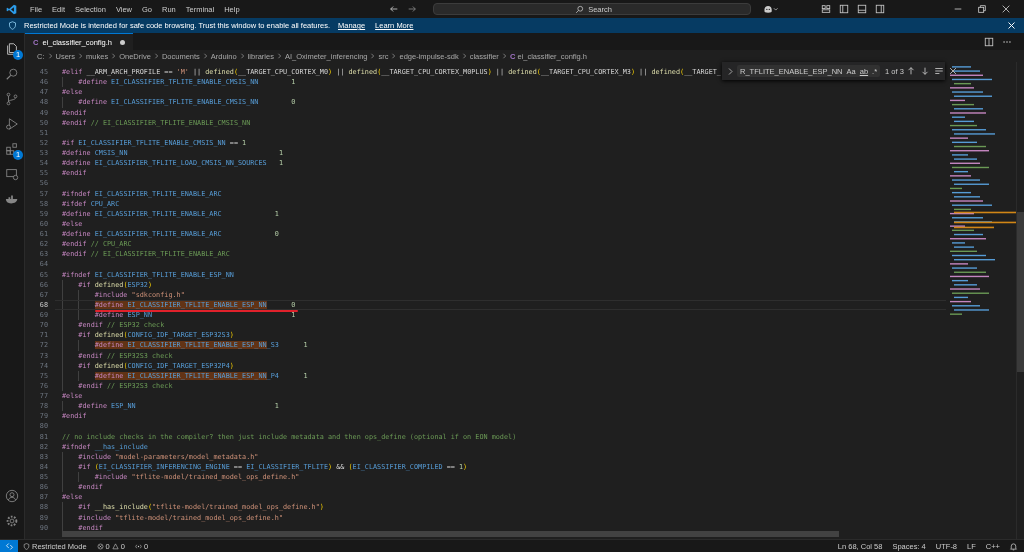 Image resolution: width=1024 pixels, height=552 pixels. What do you see at coordinates (12, 48) in the screenshot?
I see `files-icon` at bounding box center [12, 48].